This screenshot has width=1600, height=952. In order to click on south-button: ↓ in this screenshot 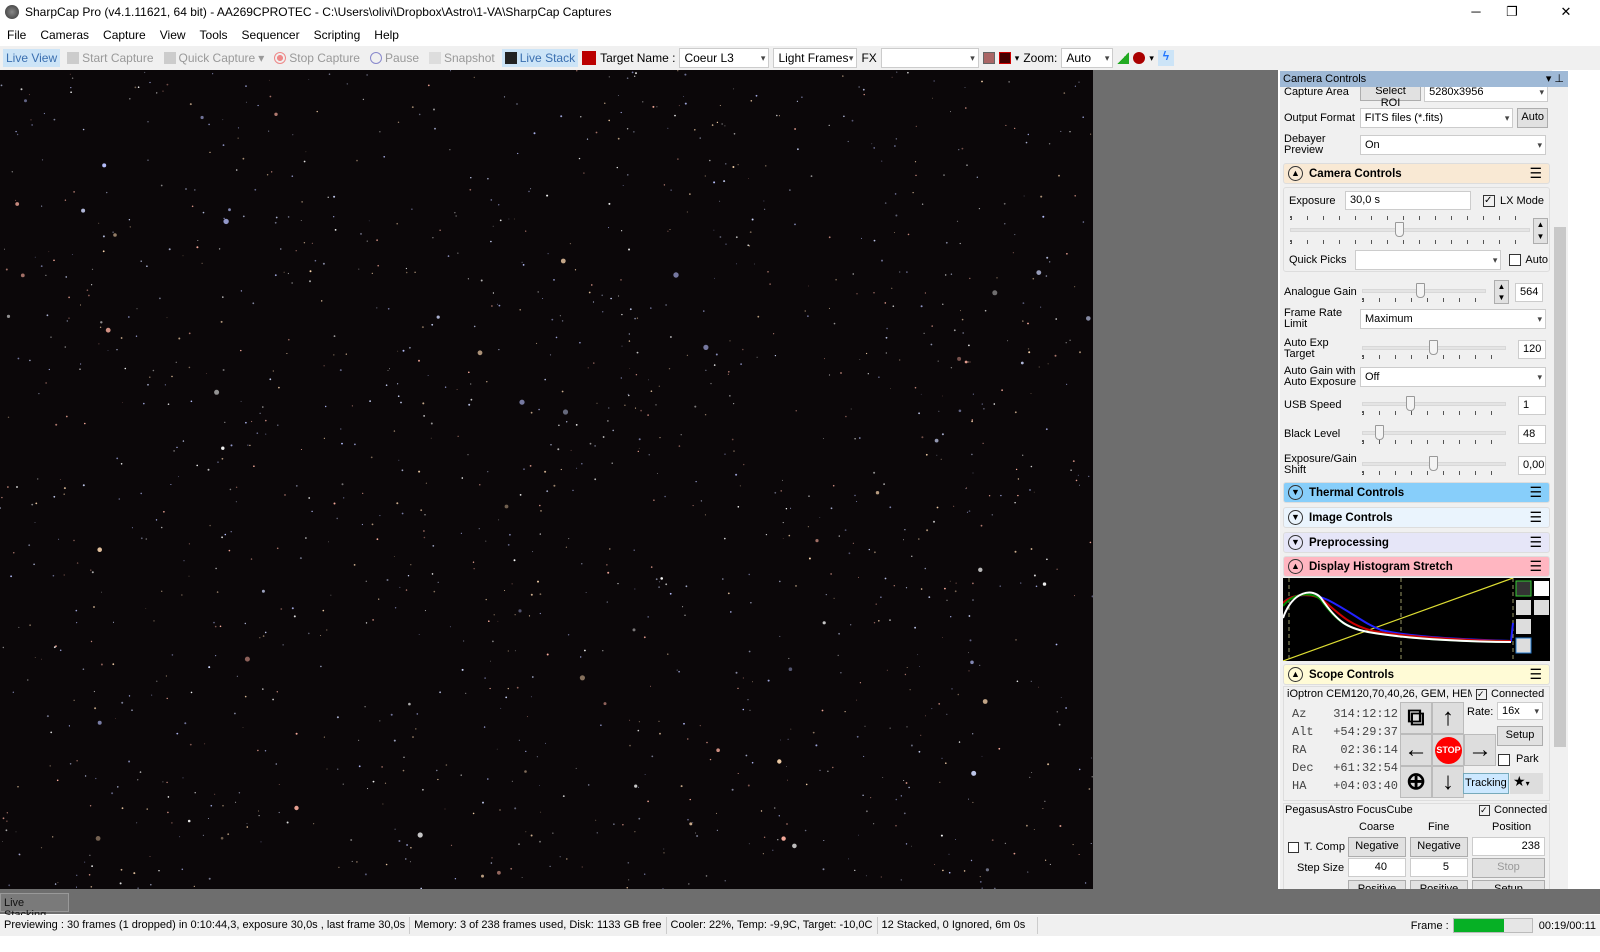, I will do `click(1448, 782)`.